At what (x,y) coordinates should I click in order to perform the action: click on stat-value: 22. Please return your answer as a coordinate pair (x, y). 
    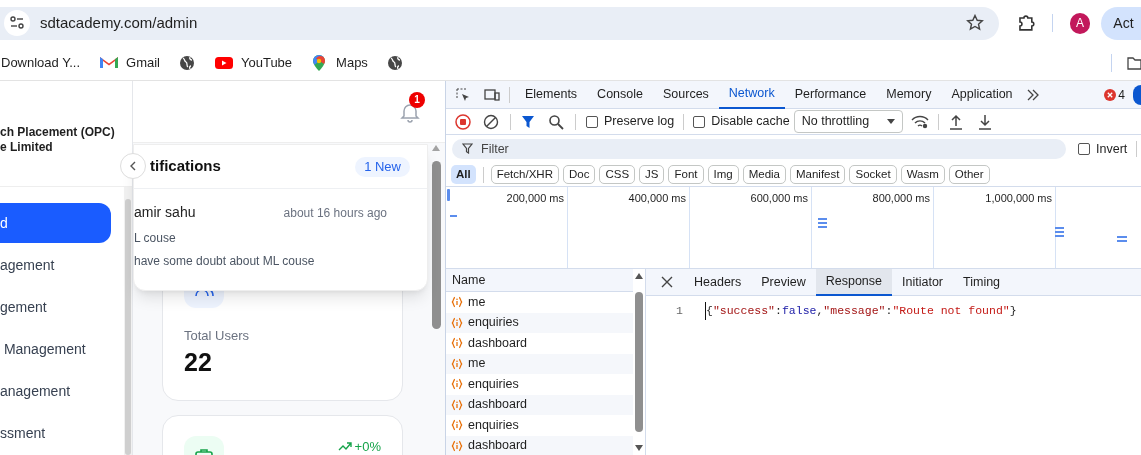
    Looking at the image, I should click on (198, 362).